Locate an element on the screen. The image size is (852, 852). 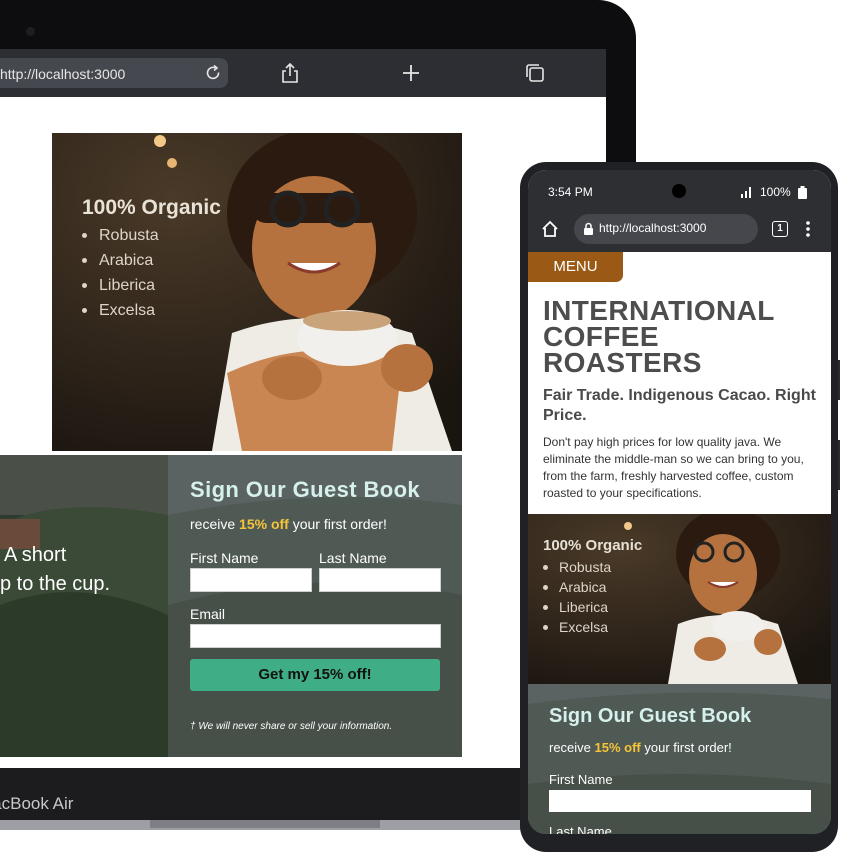
home-icon is located at coordinates (550, 229).